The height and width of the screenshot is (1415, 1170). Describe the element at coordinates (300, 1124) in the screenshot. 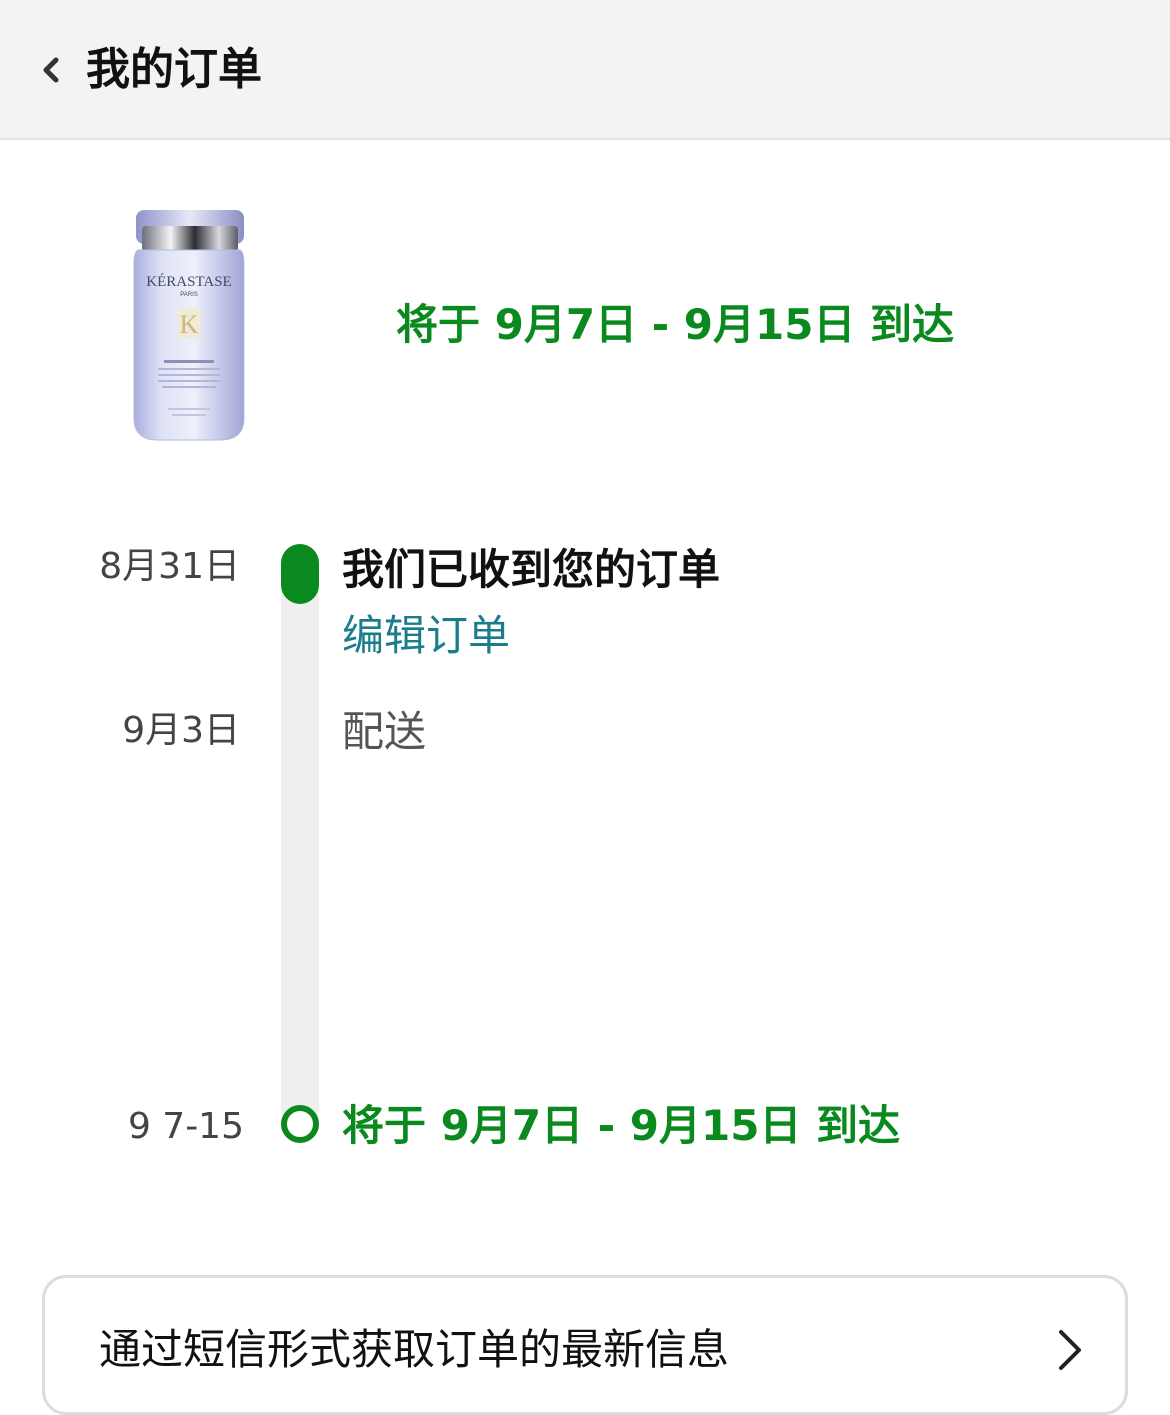

I see `timeline-dot-upcoming` at that location.